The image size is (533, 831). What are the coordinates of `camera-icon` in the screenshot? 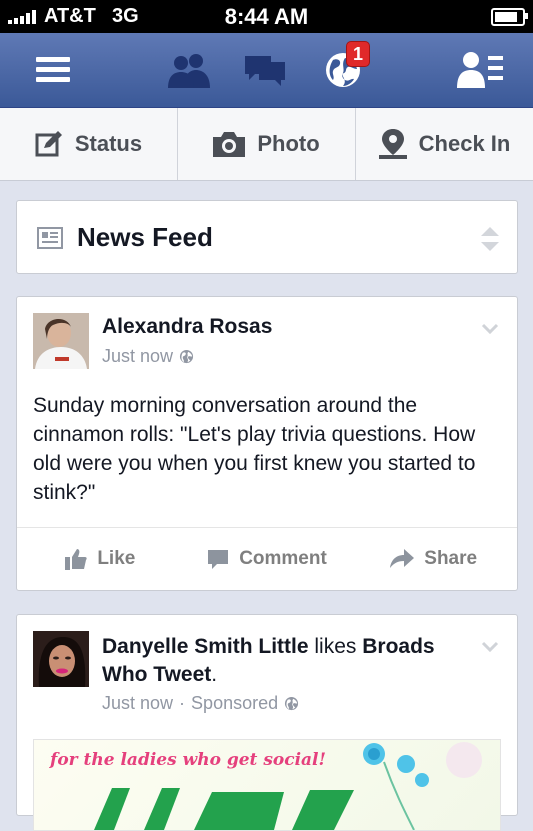 It's located at (229, 144).